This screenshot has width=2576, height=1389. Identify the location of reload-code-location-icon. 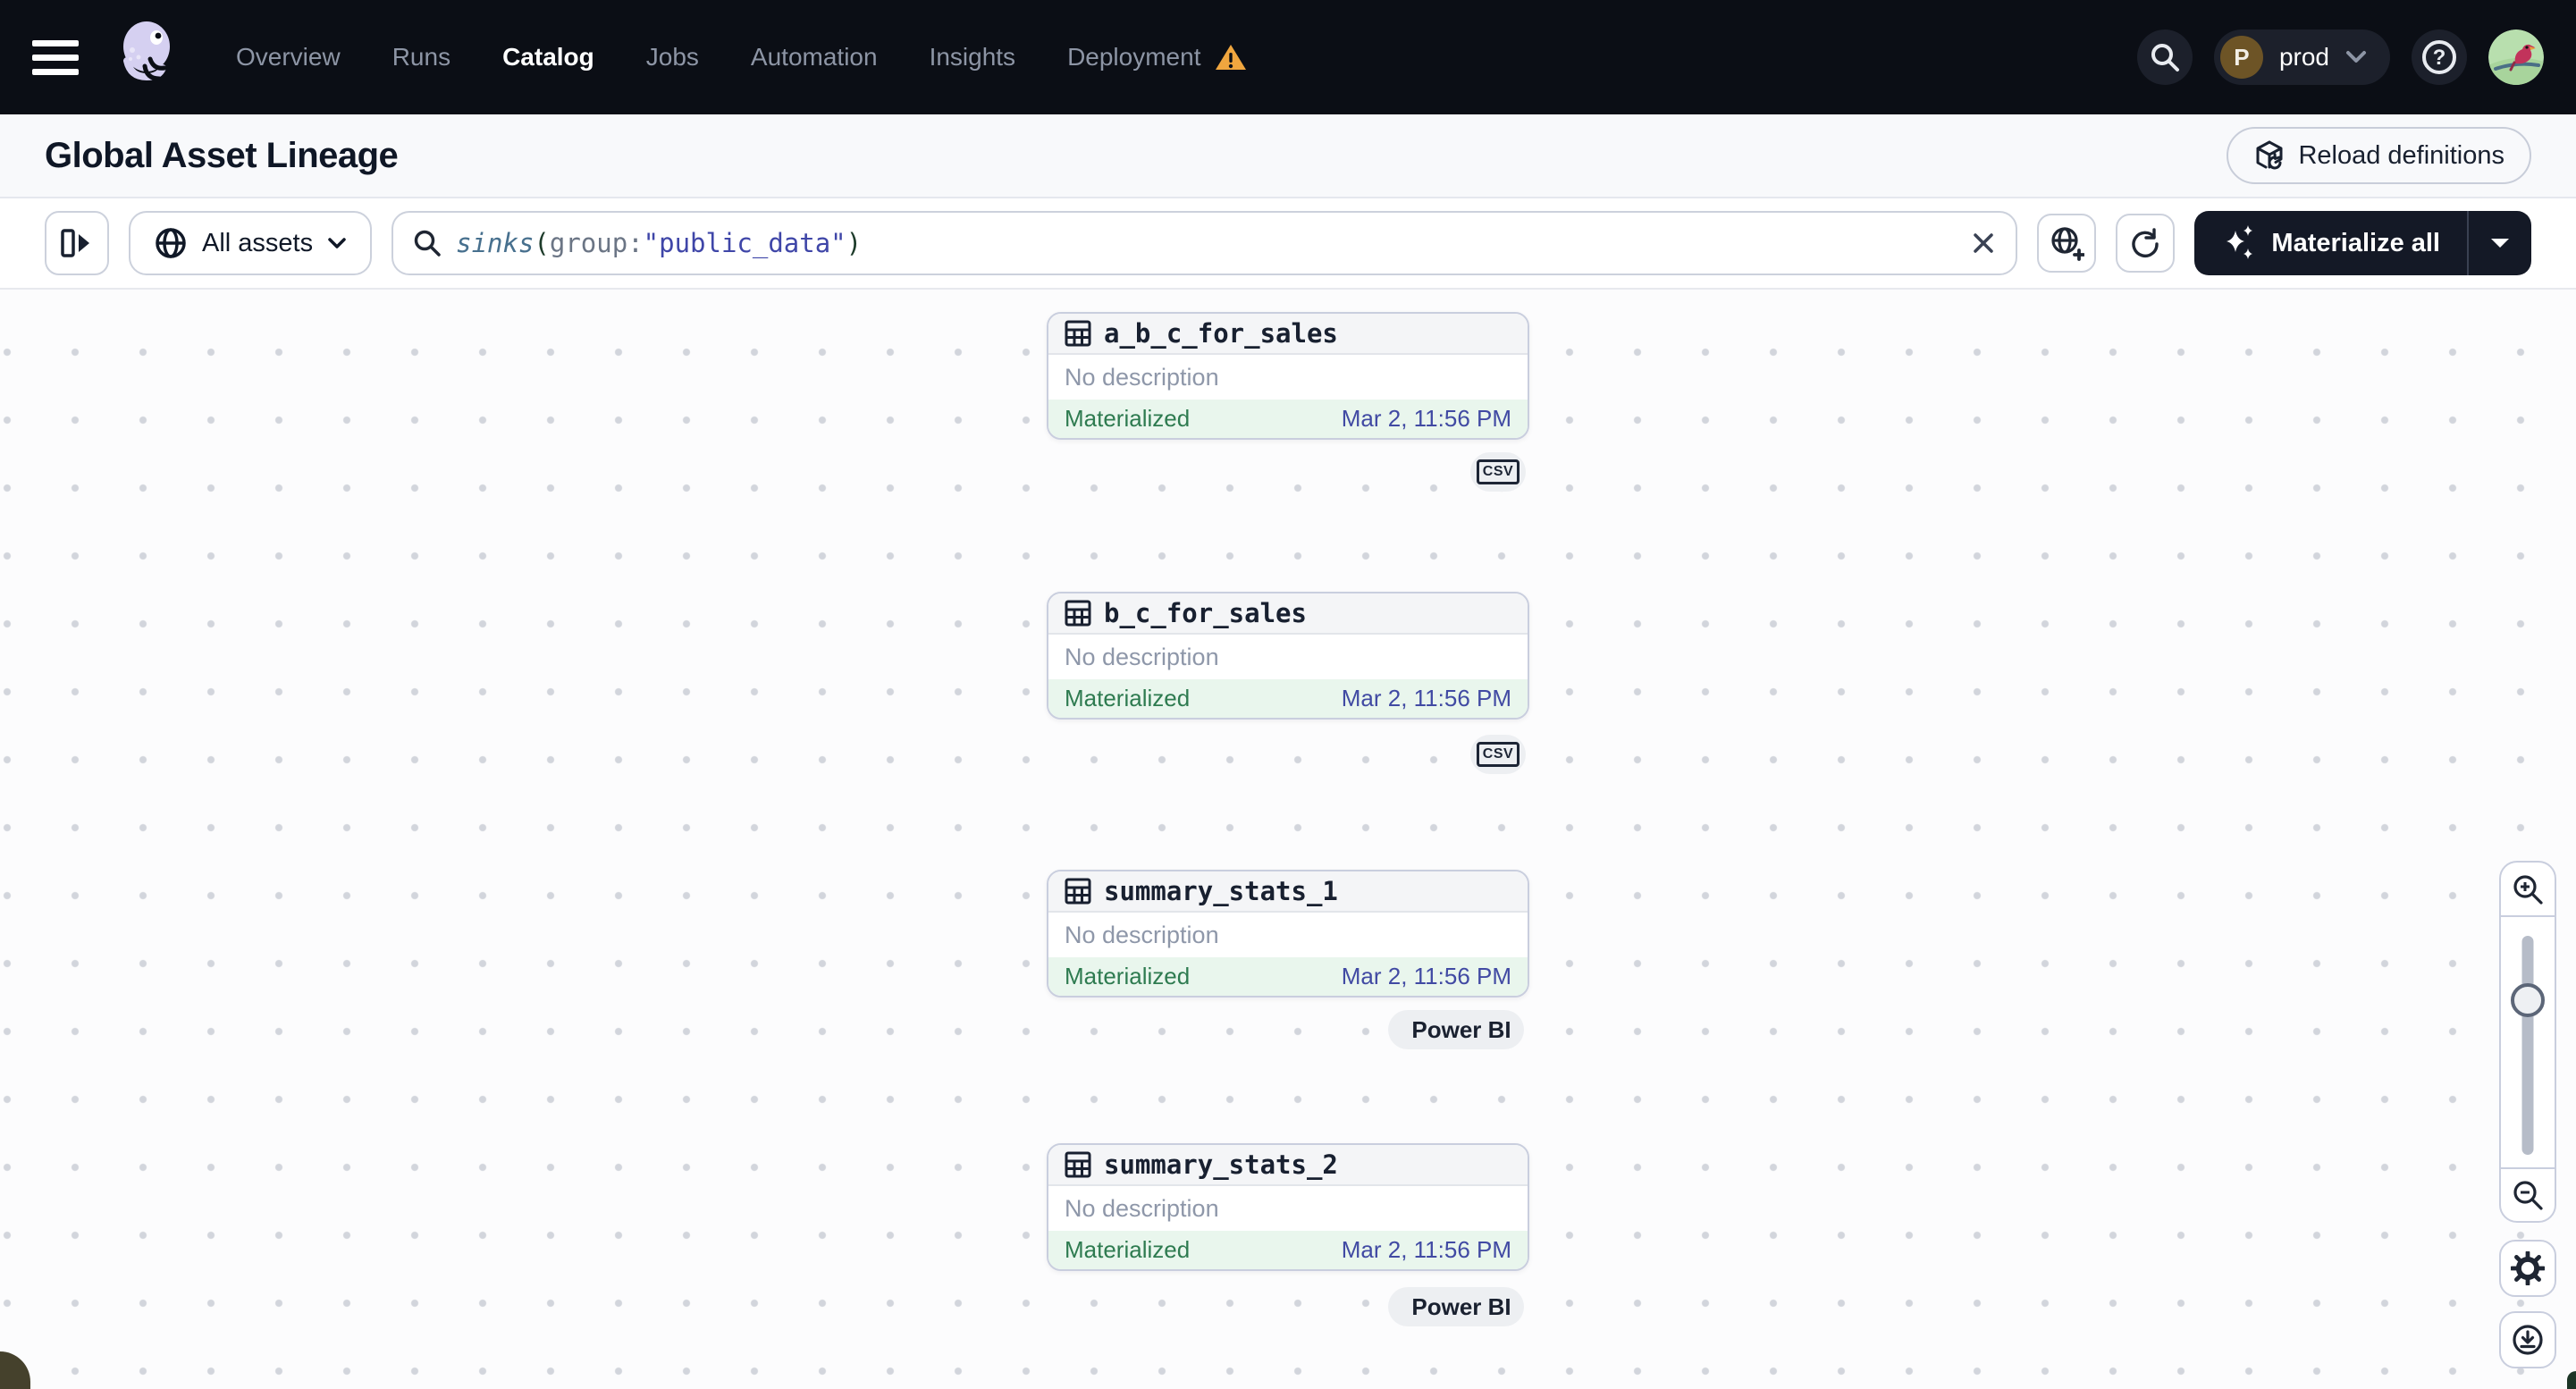
(2270, 155).